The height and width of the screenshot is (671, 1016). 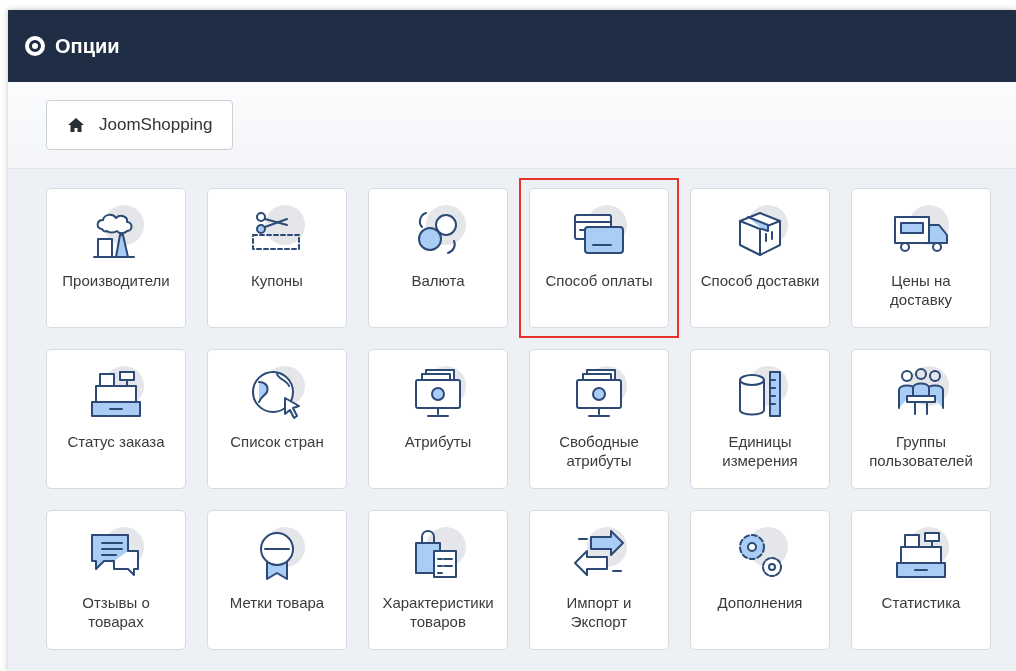 I want to click on menu-tile: Атрибуты, so click(x=438, y=419).